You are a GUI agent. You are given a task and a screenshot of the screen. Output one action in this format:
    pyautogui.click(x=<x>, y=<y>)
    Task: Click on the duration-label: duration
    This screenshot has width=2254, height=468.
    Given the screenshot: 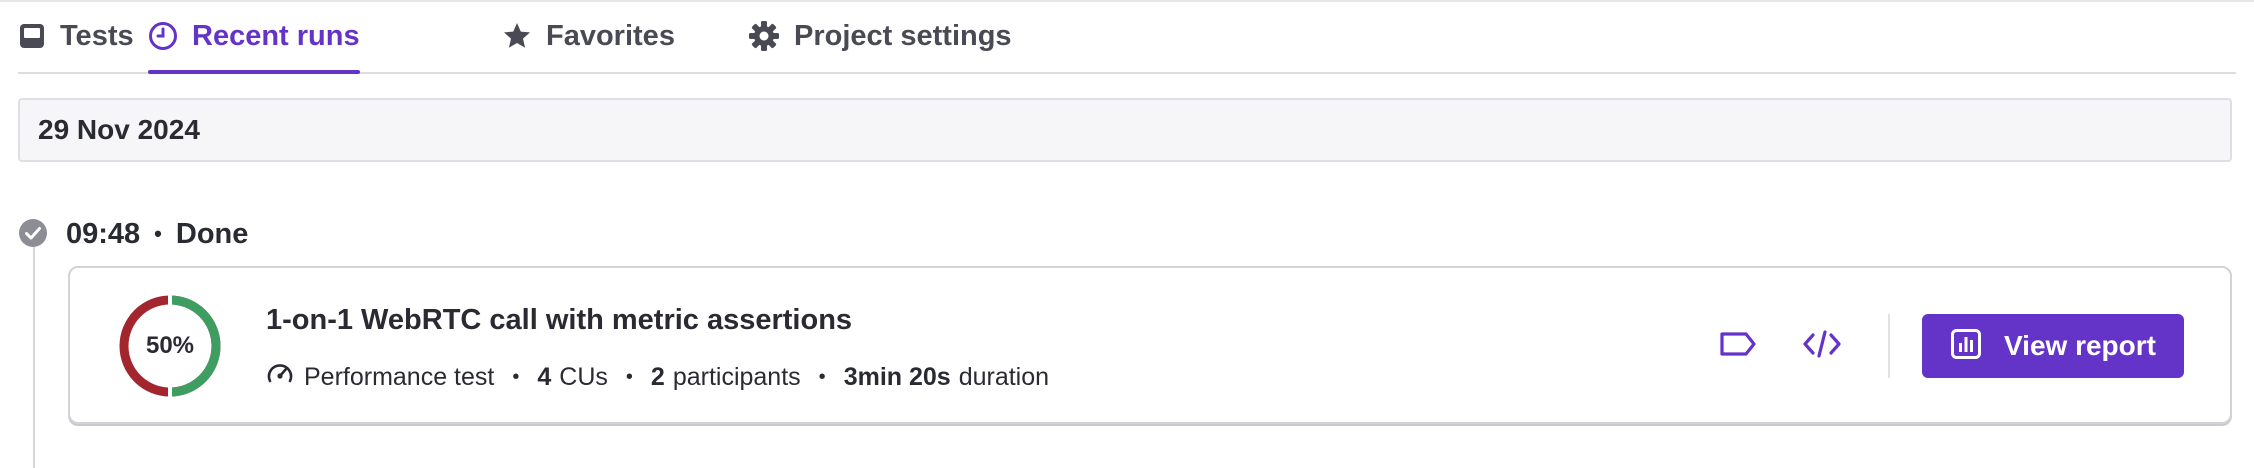 What is the action you would take?
    pyautogui.click(x=1004, y=376)
    